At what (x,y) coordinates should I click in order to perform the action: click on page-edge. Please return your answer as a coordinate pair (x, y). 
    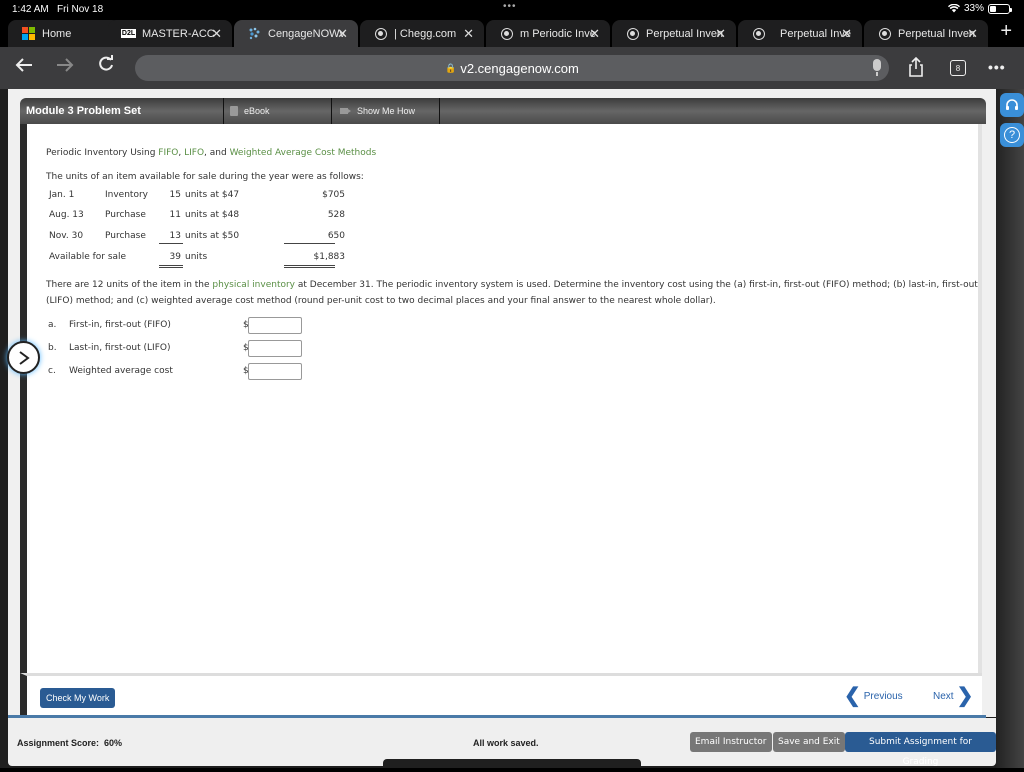
    Looking at the image, I should click on (1010, 428).